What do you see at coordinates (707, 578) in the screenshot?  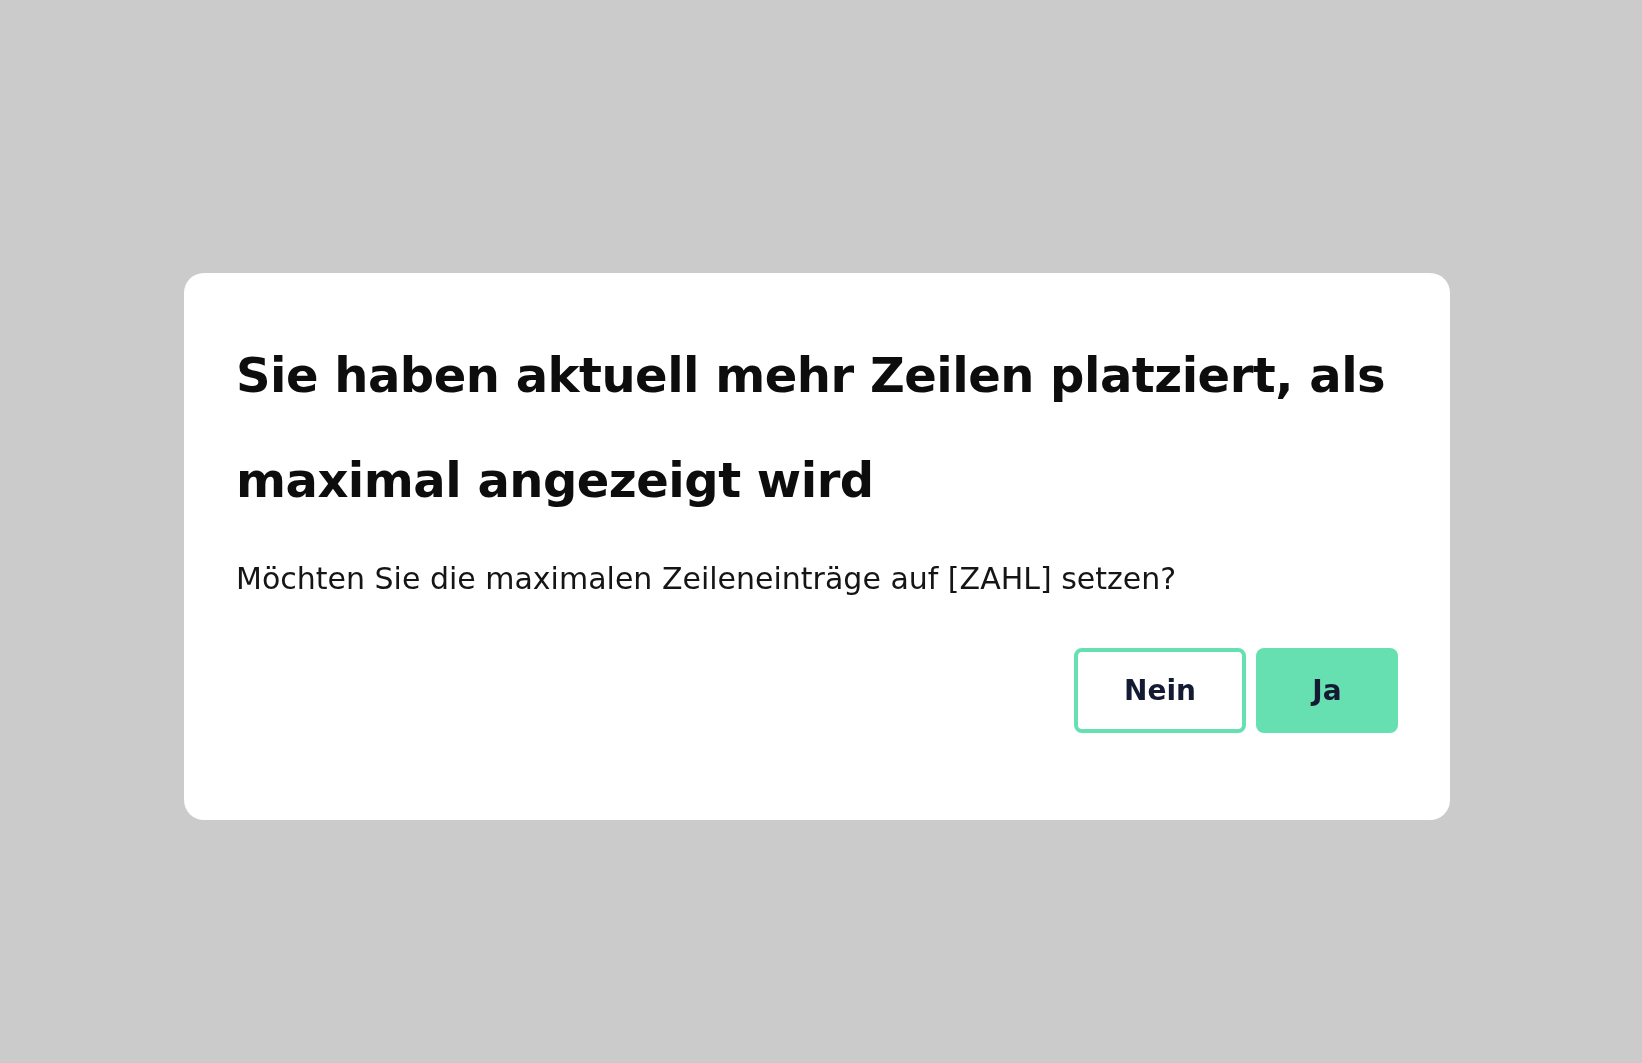 I see `dialog-message: Möchten Sie die maximalen Zeileneinträge auf [ZAHL] setzen?` at bounding box center [707, 578].